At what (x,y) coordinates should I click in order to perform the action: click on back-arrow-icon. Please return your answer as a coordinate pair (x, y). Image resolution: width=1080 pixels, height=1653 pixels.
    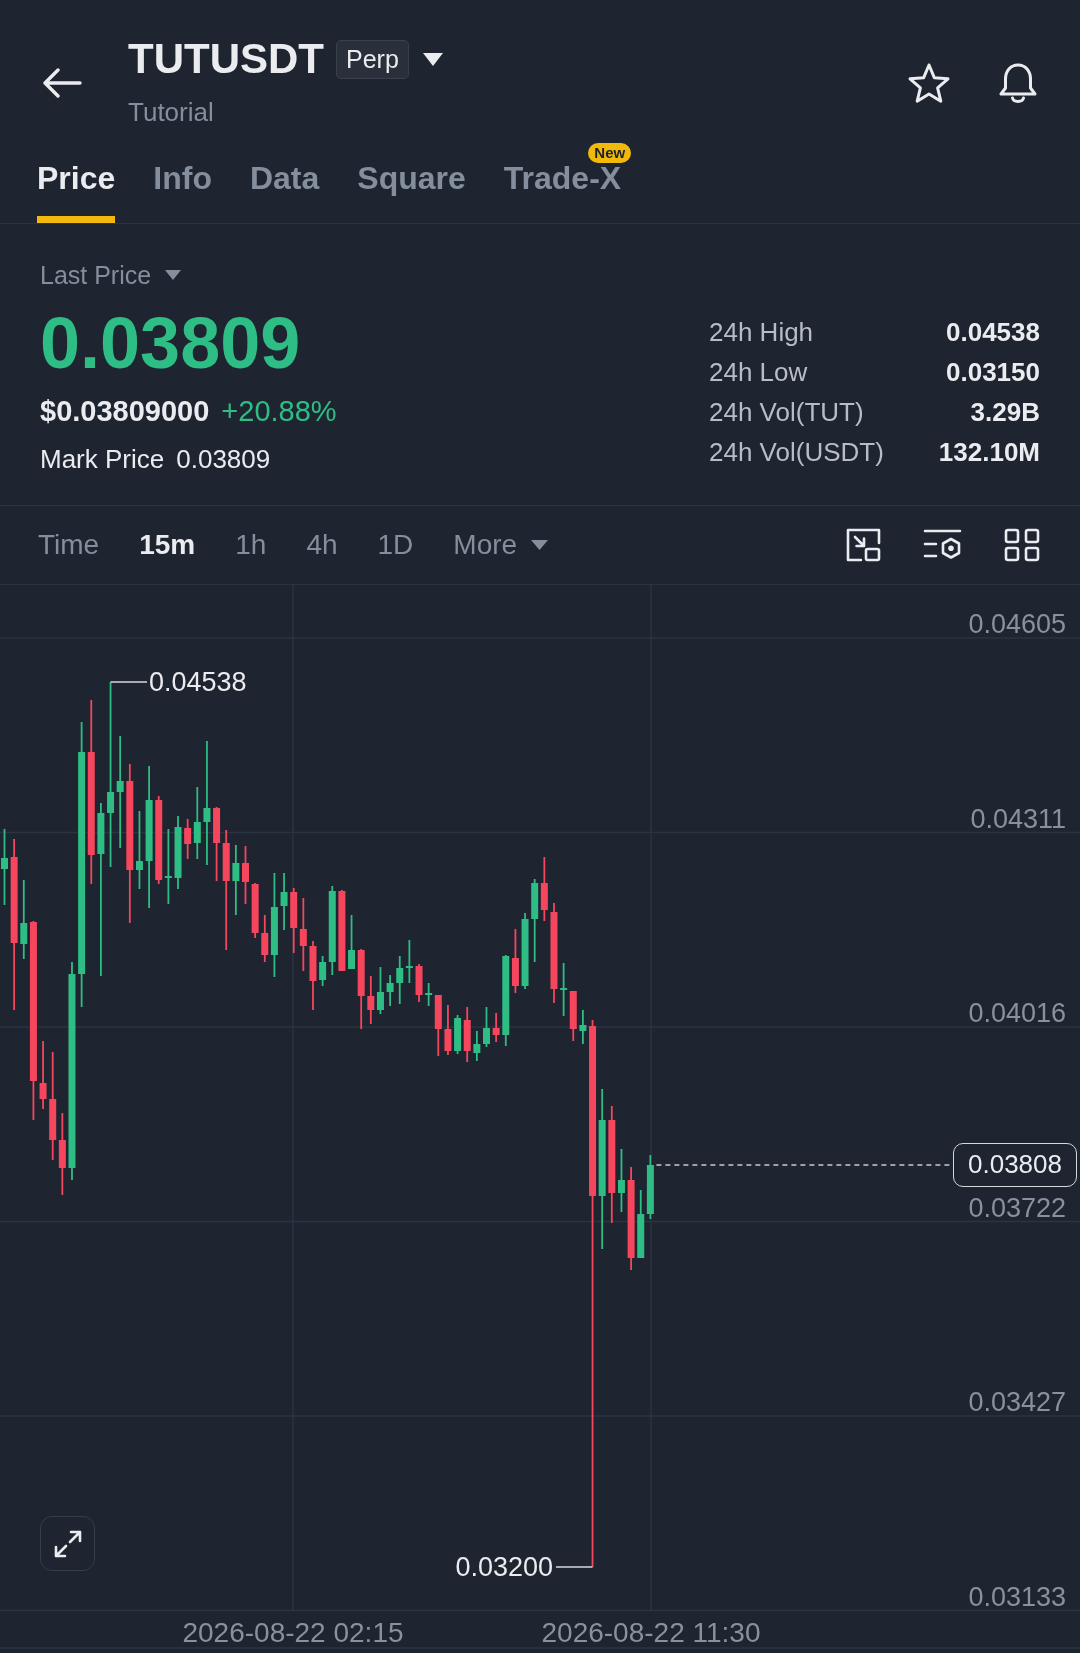
    Looking at the image, I should click on (62, 83).